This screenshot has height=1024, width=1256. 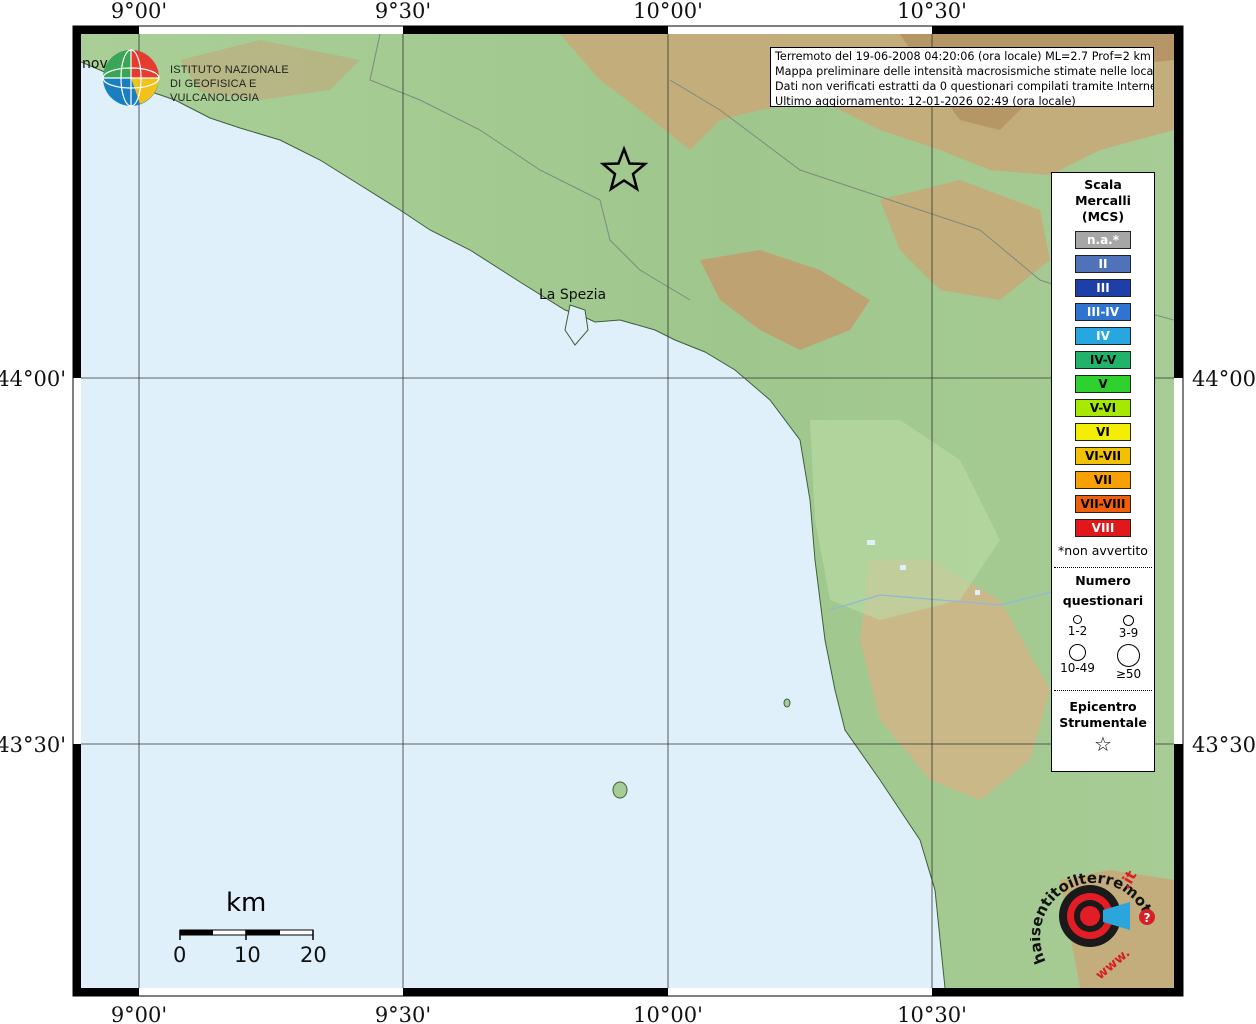 I want to click on circle-size-10-49: 10-49, so click(x=1077, y=662).